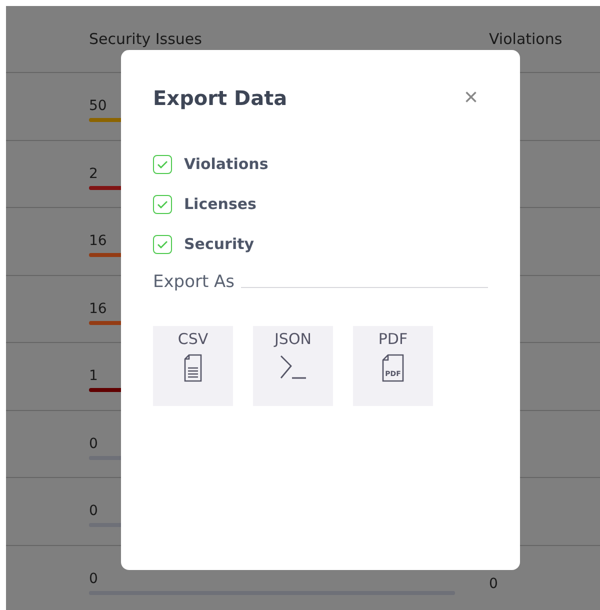 The height and width of the screenshot is (610, 600). I want to click on dialog-title: Export Data, so click(220, 98).